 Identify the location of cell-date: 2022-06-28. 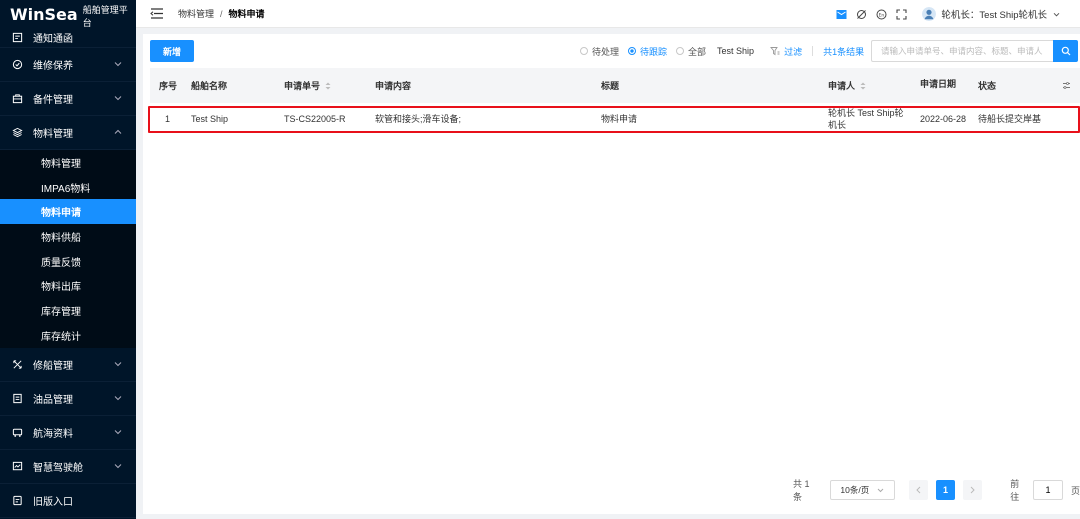
(943, 119).